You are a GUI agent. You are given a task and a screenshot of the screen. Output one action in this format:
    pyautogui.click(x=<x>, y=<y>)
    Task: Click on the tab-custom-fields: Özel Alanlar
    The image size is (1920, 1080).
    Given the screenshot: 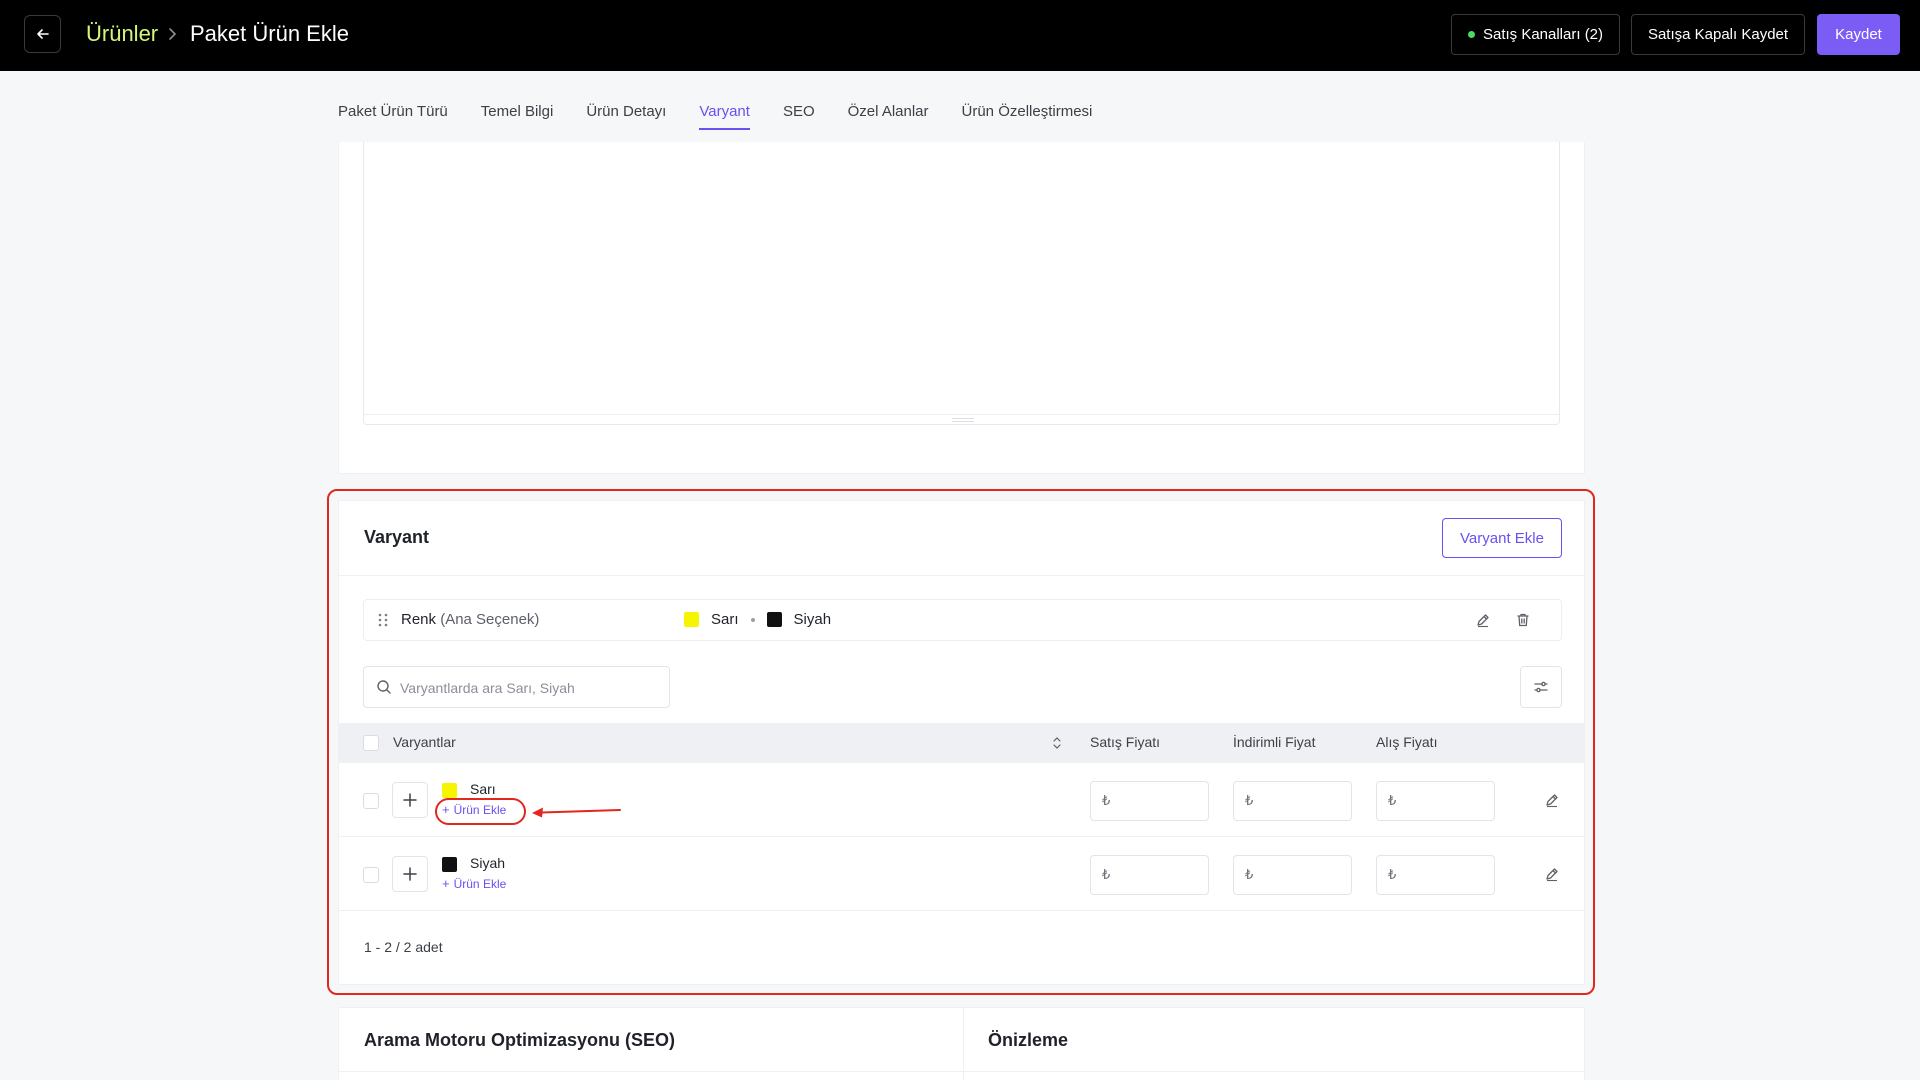 What is the action you would take?
    pyautogui.click(x=888, y=116)
    